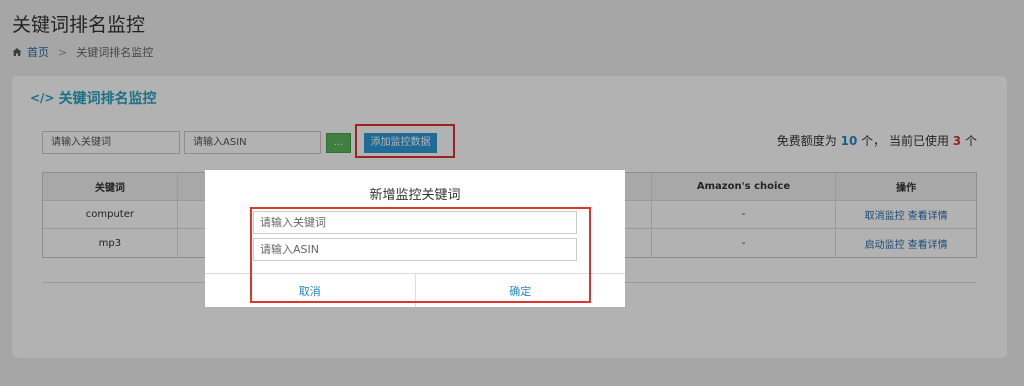 The width and height of the screenshot is (1024, 386). I want to click on modal-highlight-box, so click(420, 255).